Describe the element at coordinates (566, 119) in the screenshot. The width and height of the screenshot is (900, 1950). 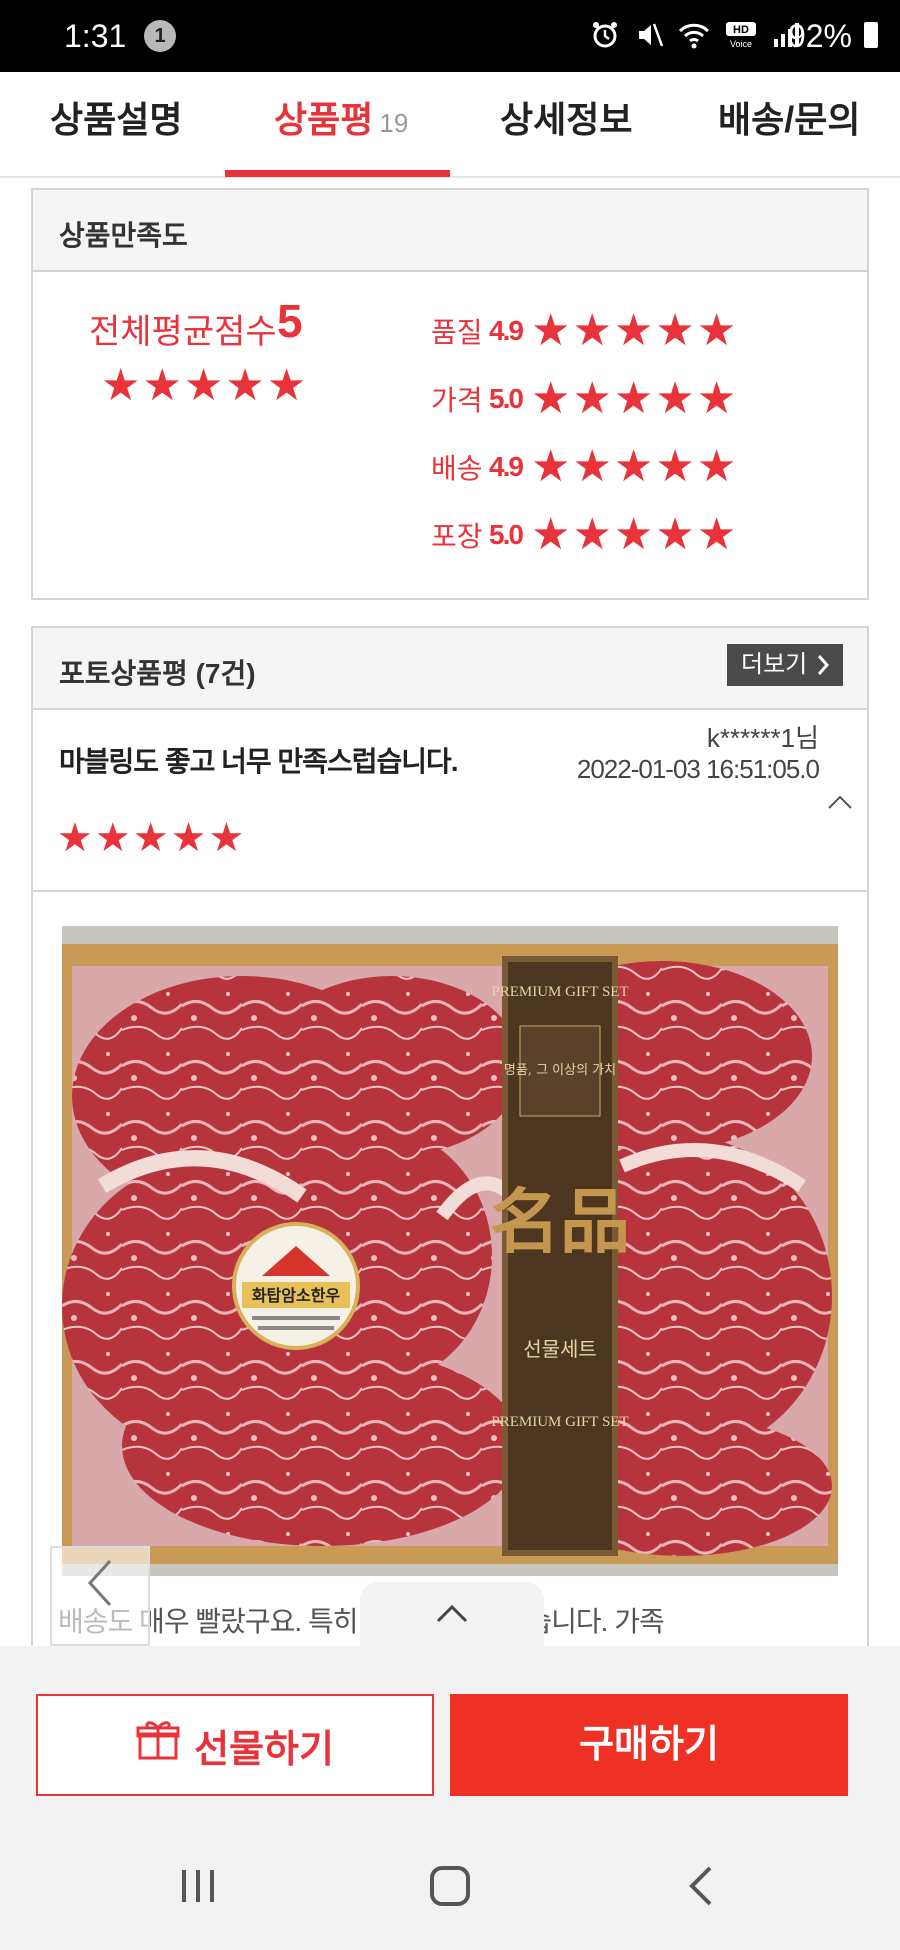
I see `tab-label: 상세정보` at that location.